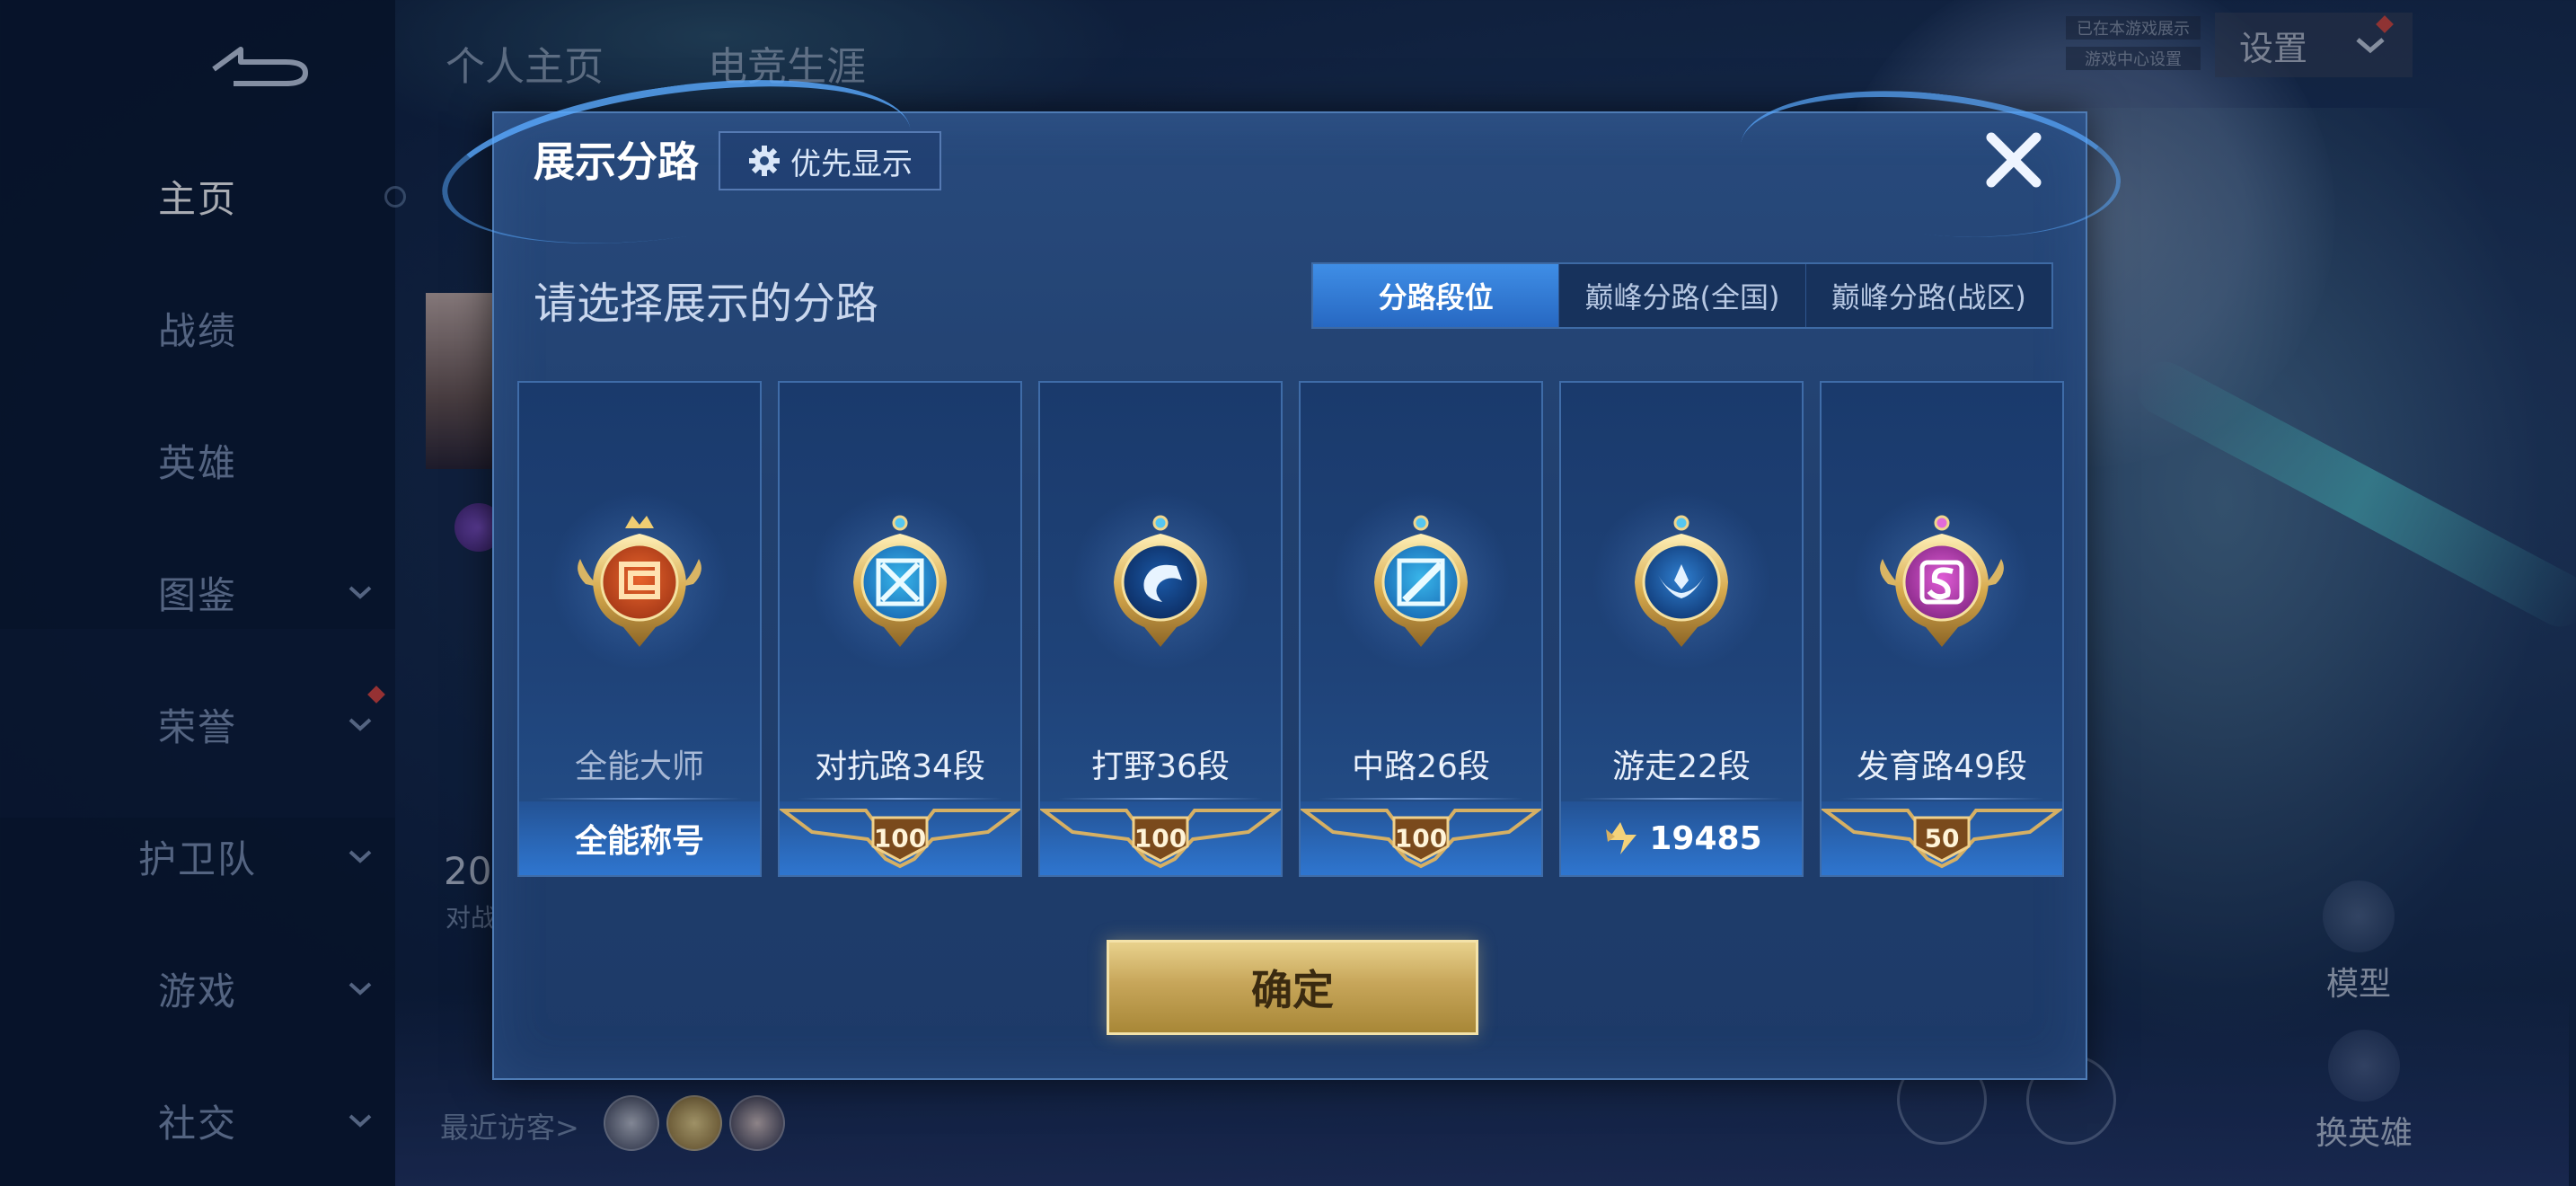 The width and height of the screenshot is (2576, 1186). Describe the element at coordinates (851, 164) in the screenshot. I see `priority-display-label: 优先显示` at that location.